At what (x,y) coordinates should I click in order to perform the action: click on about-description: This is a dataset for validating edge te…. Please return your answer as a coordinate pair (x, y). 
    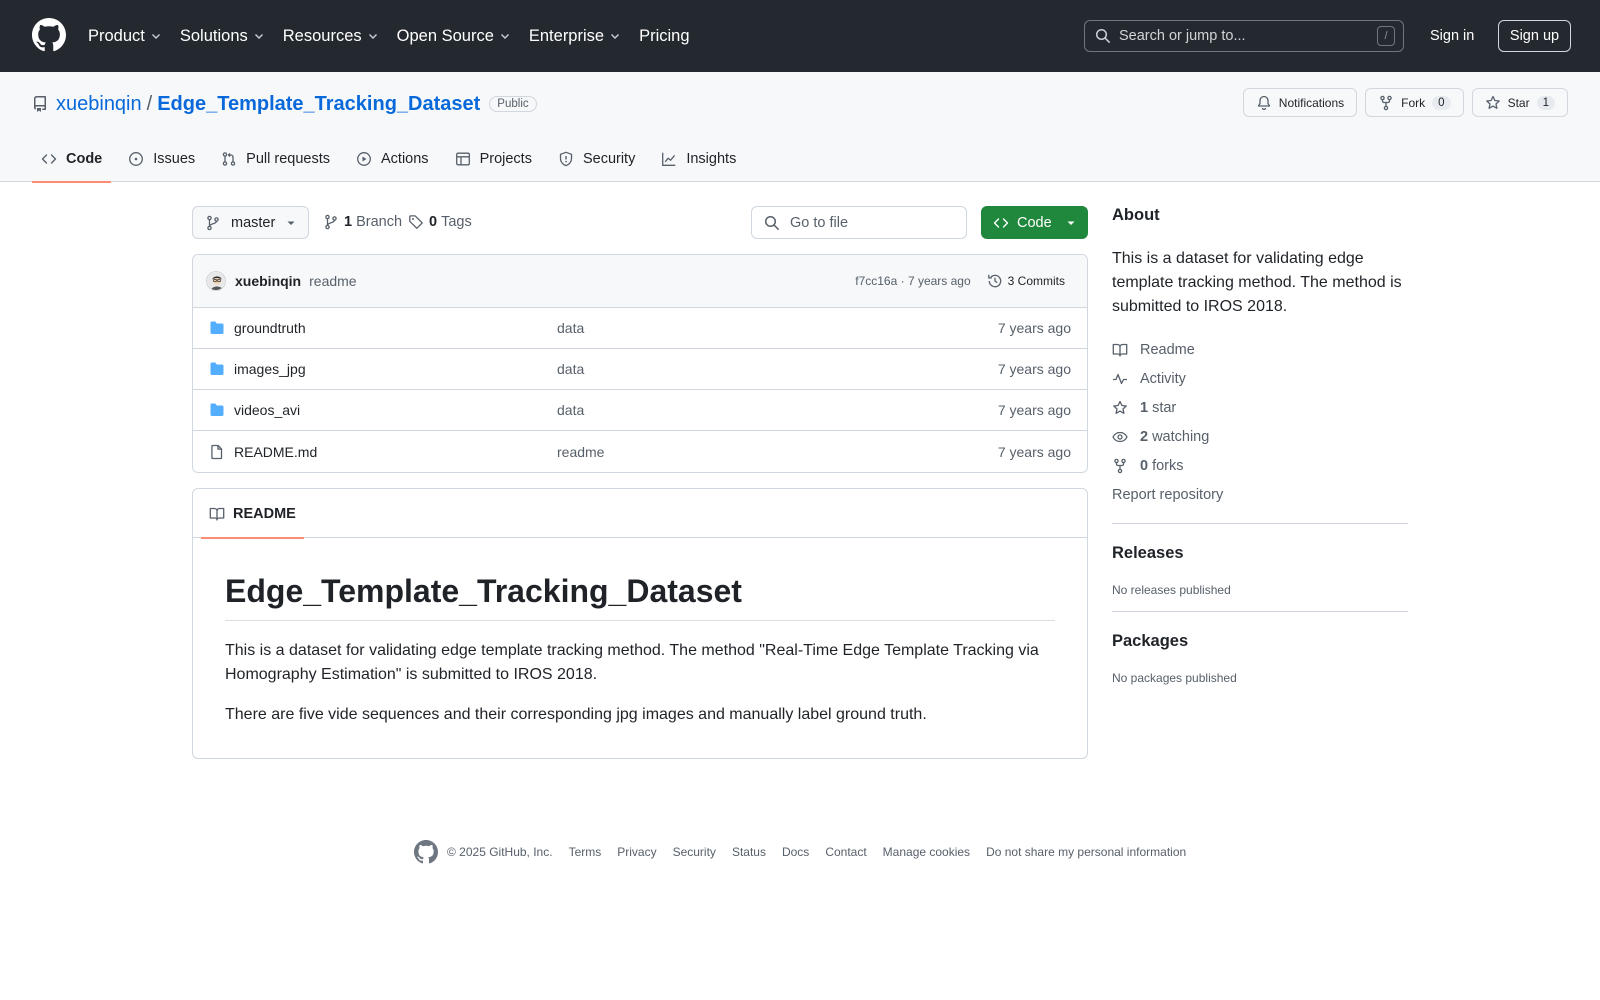
    Looking at the image, I should click on (1257, 282).